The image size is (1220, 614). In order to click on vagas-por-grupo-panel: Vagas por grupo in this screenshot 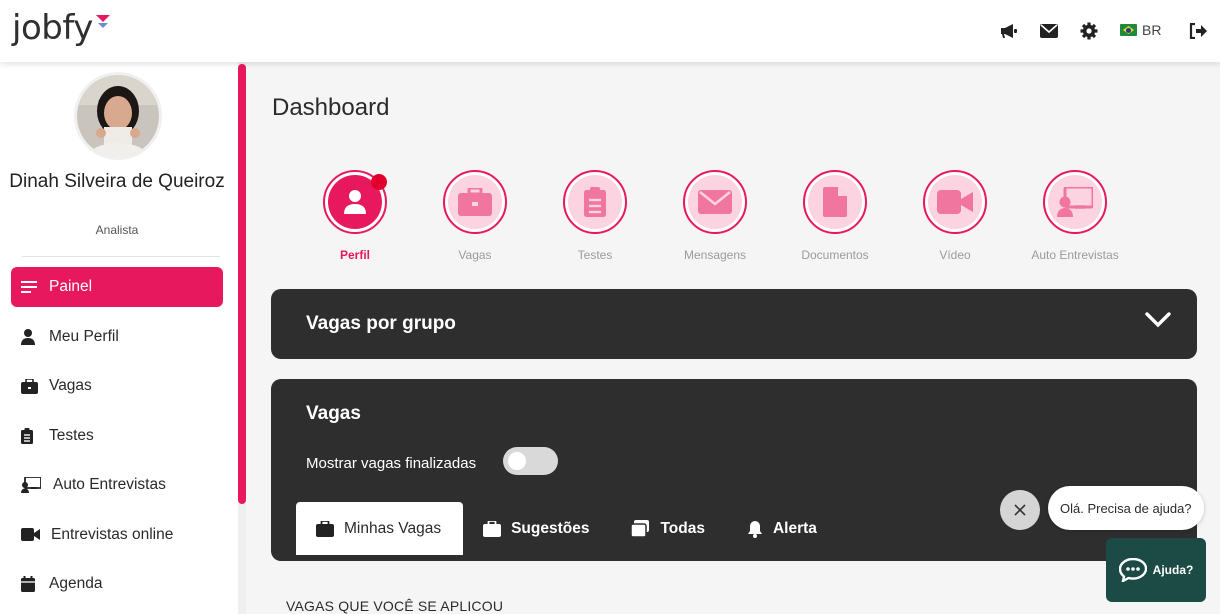, I will do `click(734, 324)`.